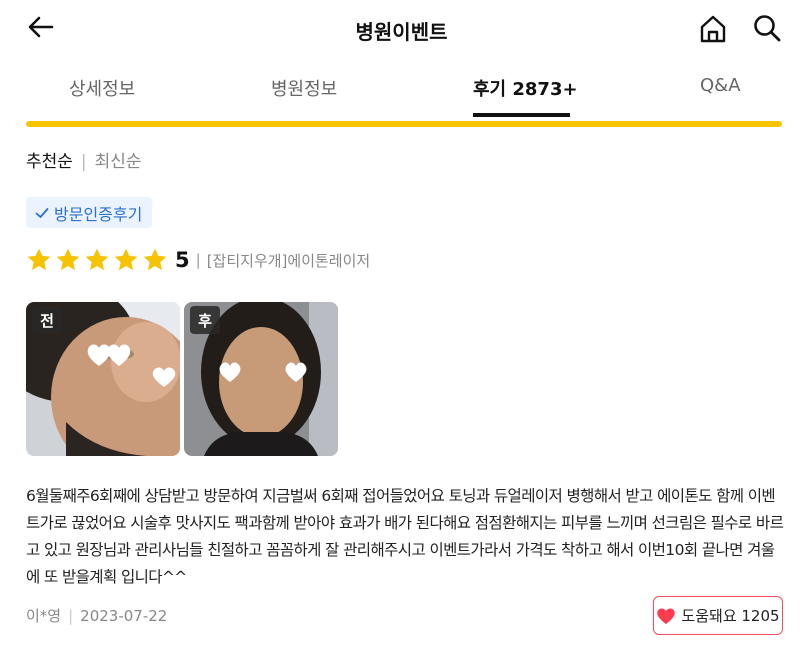 The image size is (803, 647). What do you see at coordinates (713, 29) in the screenshot?
I see `home-icon` at bounding box center [713, 29].